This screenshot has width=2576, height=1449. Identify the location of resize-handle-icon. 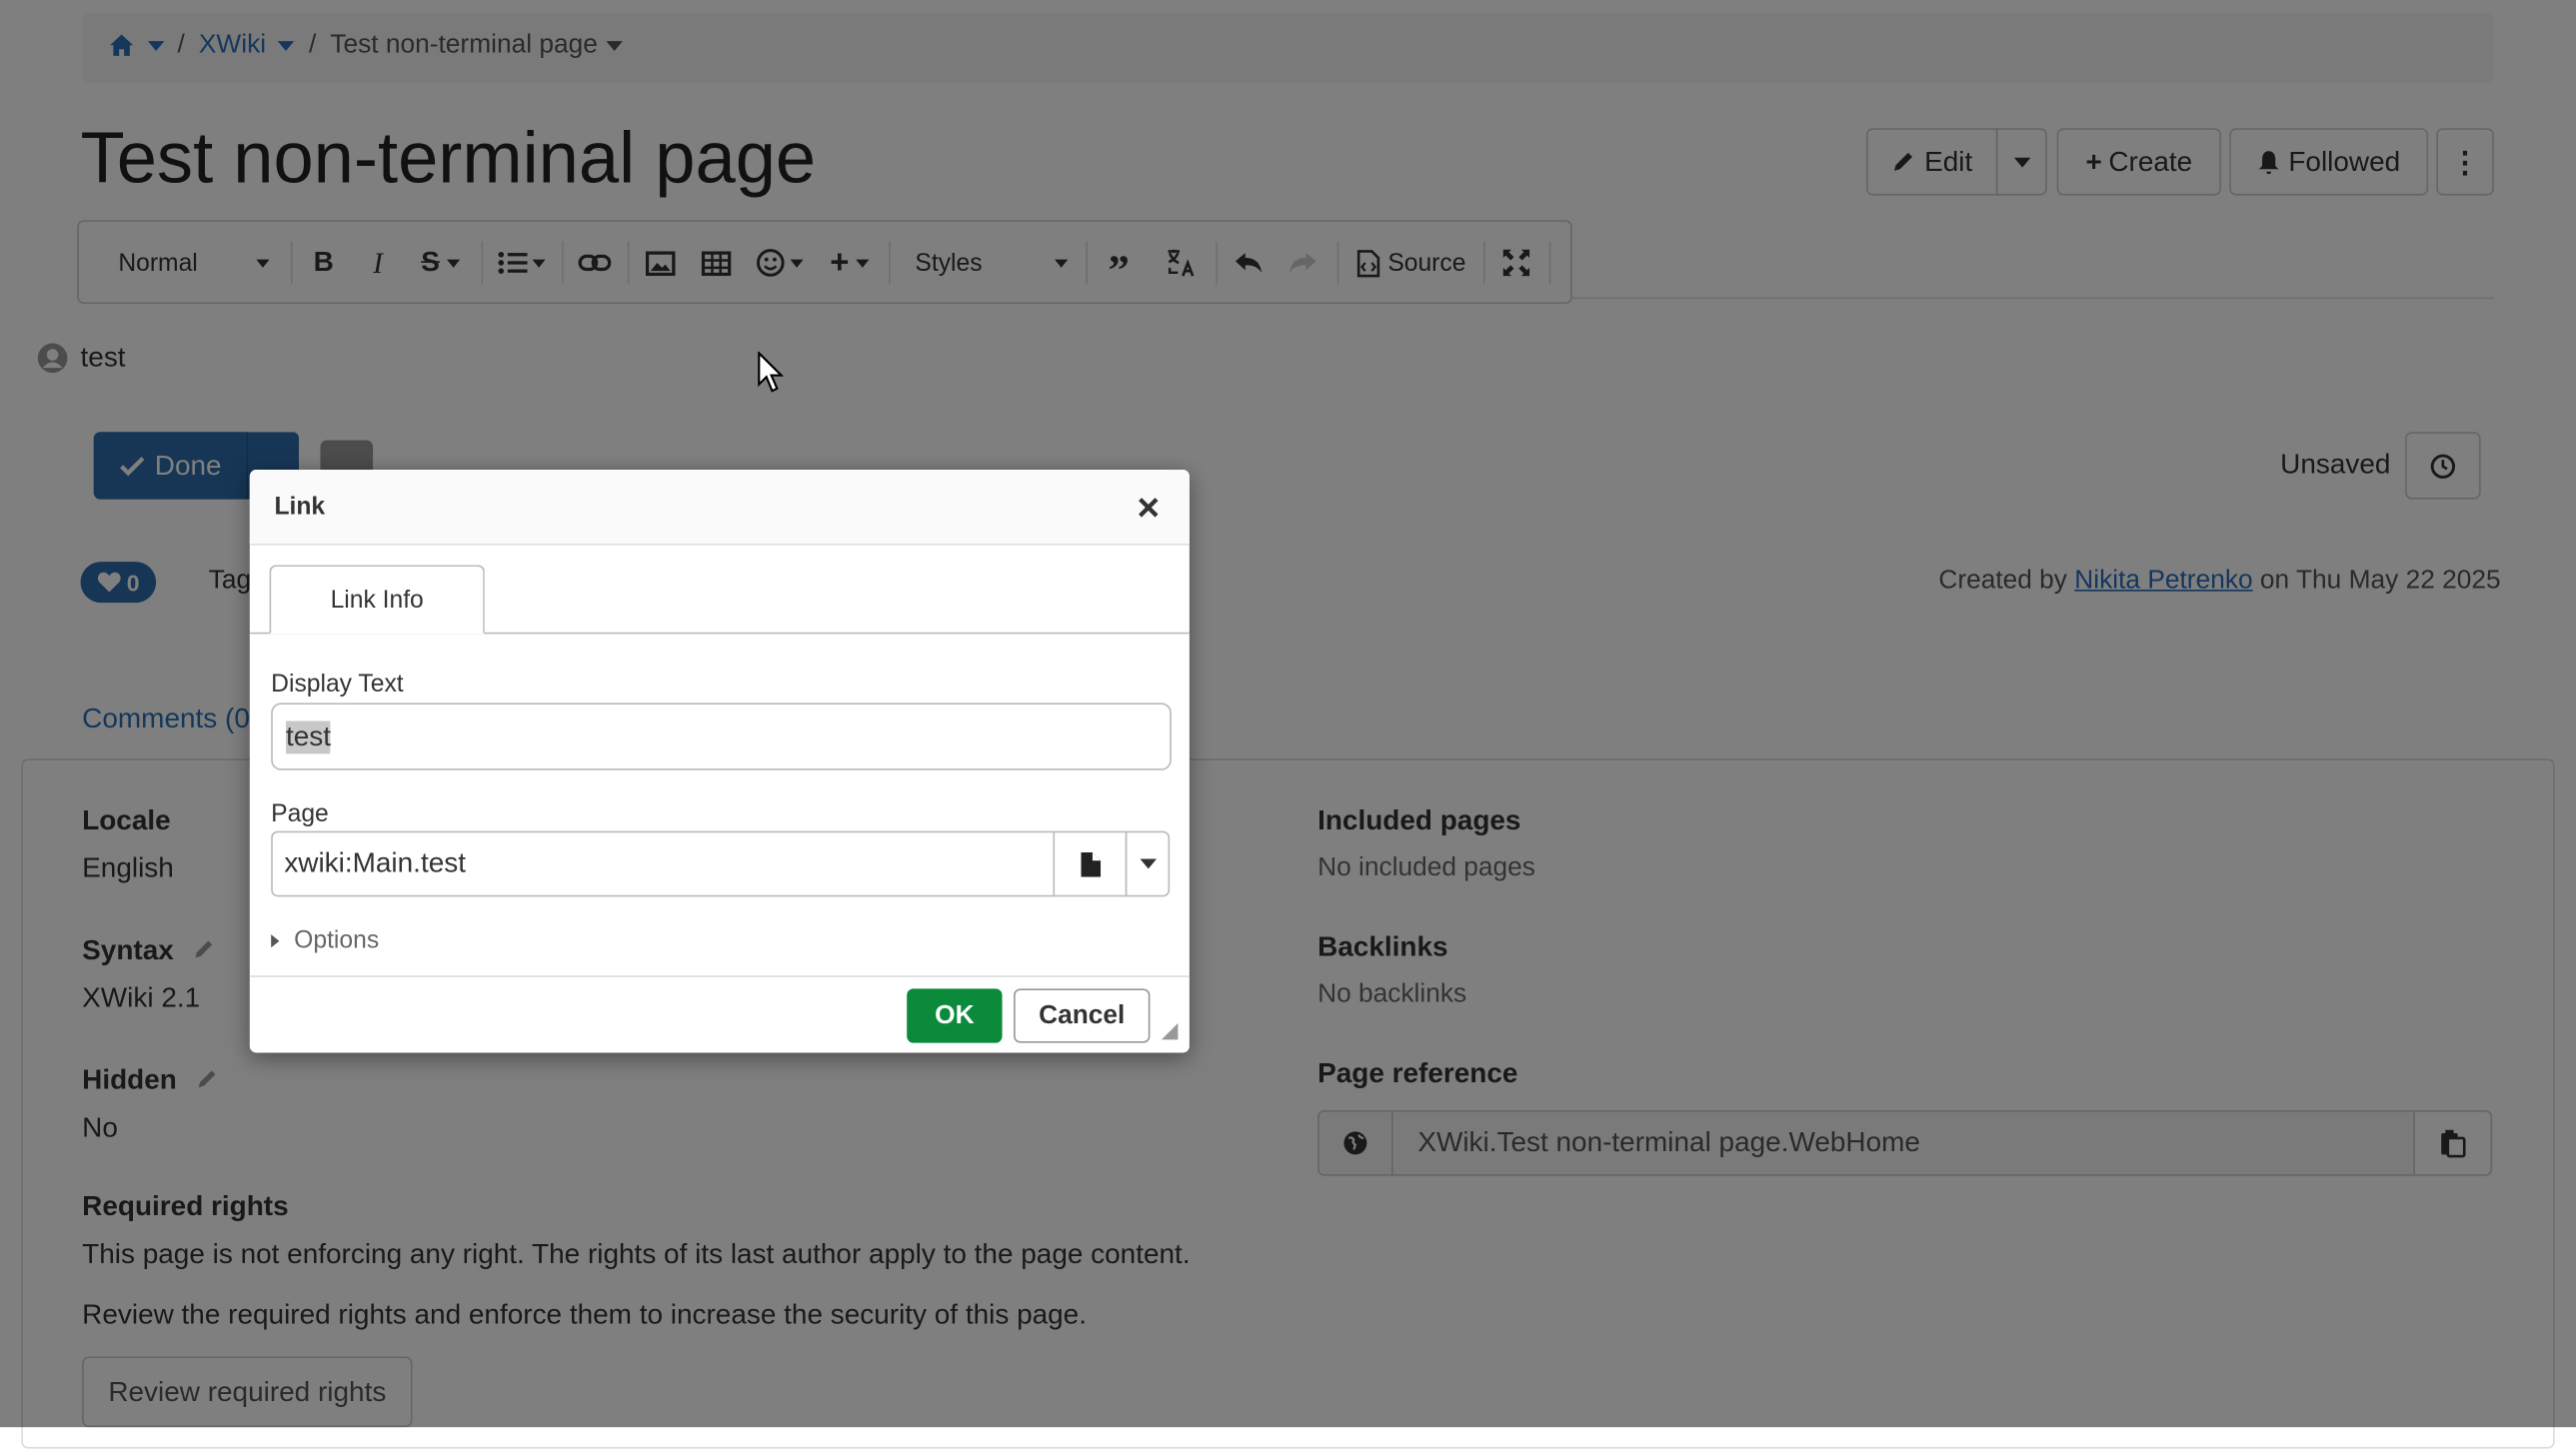
(1170, 1031).